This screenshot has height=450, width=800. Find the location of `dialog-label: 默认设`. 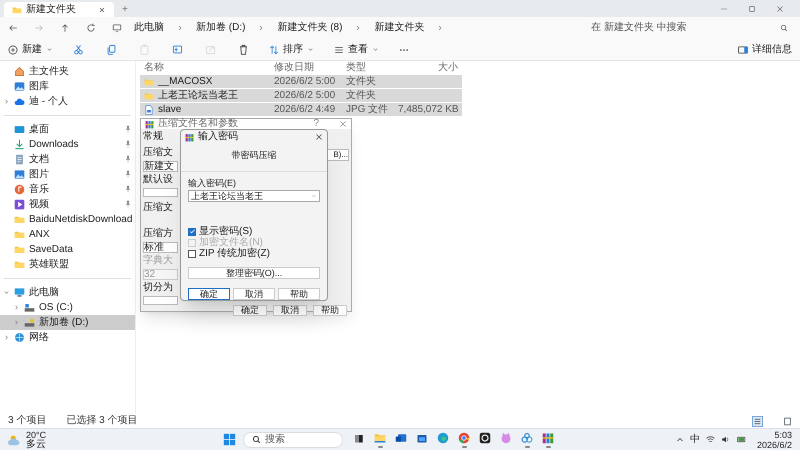

dialog-label: 默认设 is located at coordinates (158, 180).